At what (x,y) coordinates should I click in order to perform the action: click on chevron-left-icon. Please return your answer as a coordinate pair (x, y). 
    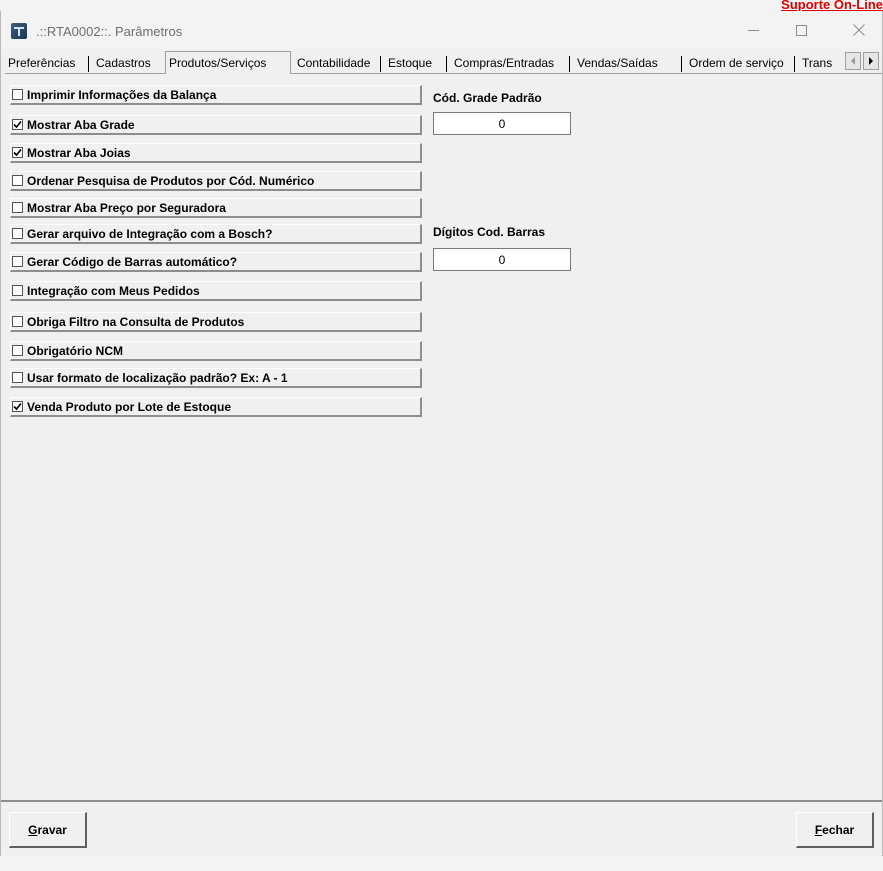
    Looking at the image, I should click on (853, 61).